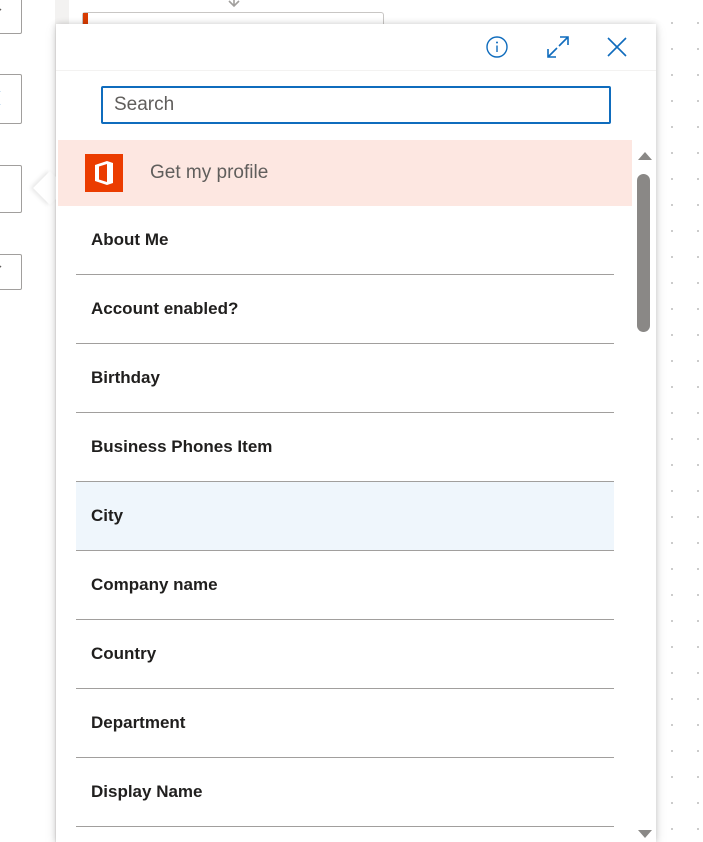 The width and height of the screenshot is (703, 842). What do you see at coordinates (234, 8) in the screenshot?
I see `arrow-down-icon` at bounding box center [234, 8].